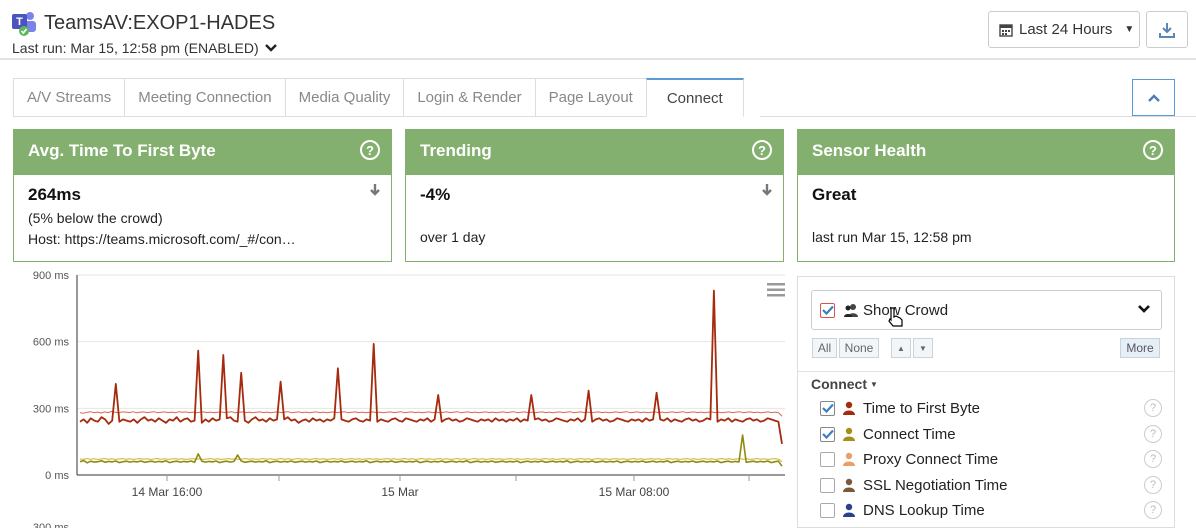 The height and width of the screenshot is (528, 1196). I want to click on trending-card: Trending ? -4% over 1 day, so click(594, 195).